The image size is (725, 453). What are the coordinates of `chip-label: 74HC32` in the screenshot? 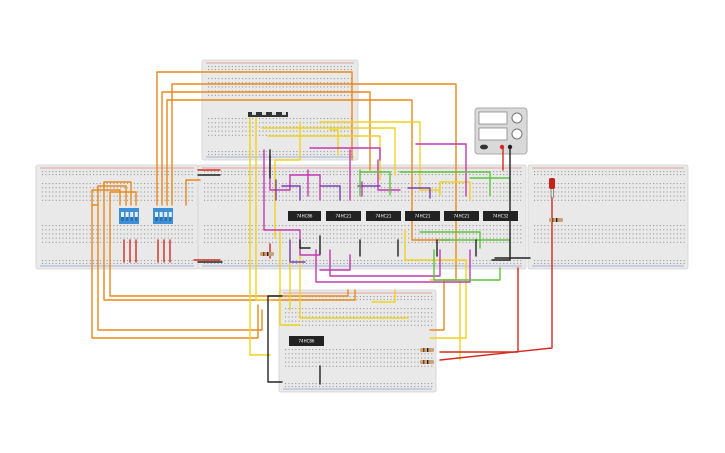 It's located at (501, 216).